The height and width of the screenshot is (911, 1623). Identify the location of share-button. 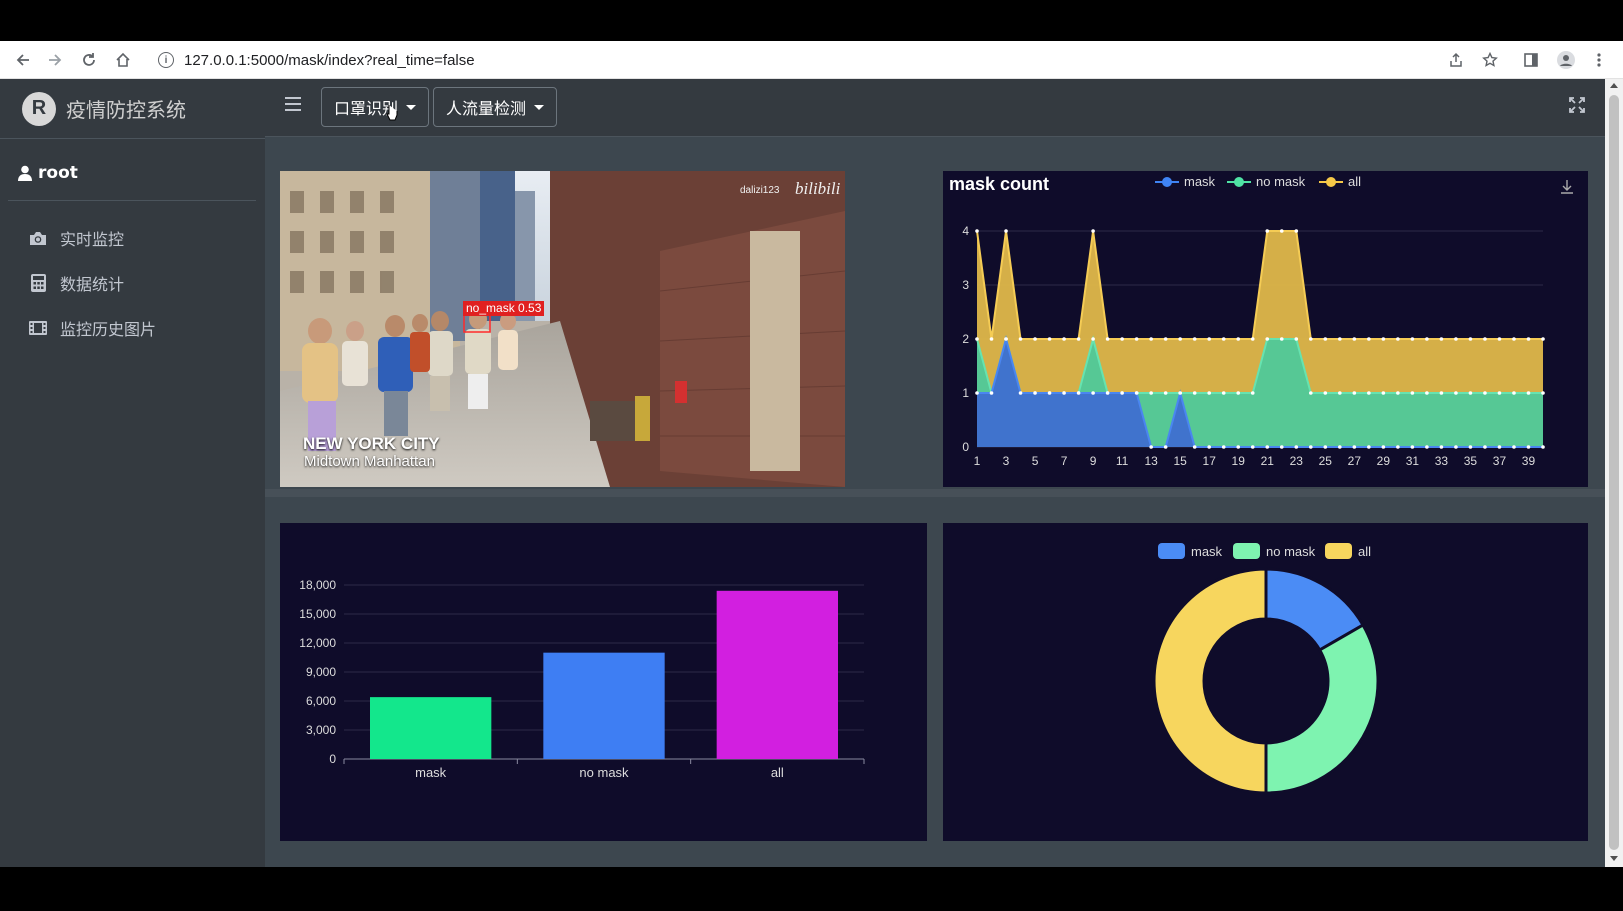
(1456, 60).